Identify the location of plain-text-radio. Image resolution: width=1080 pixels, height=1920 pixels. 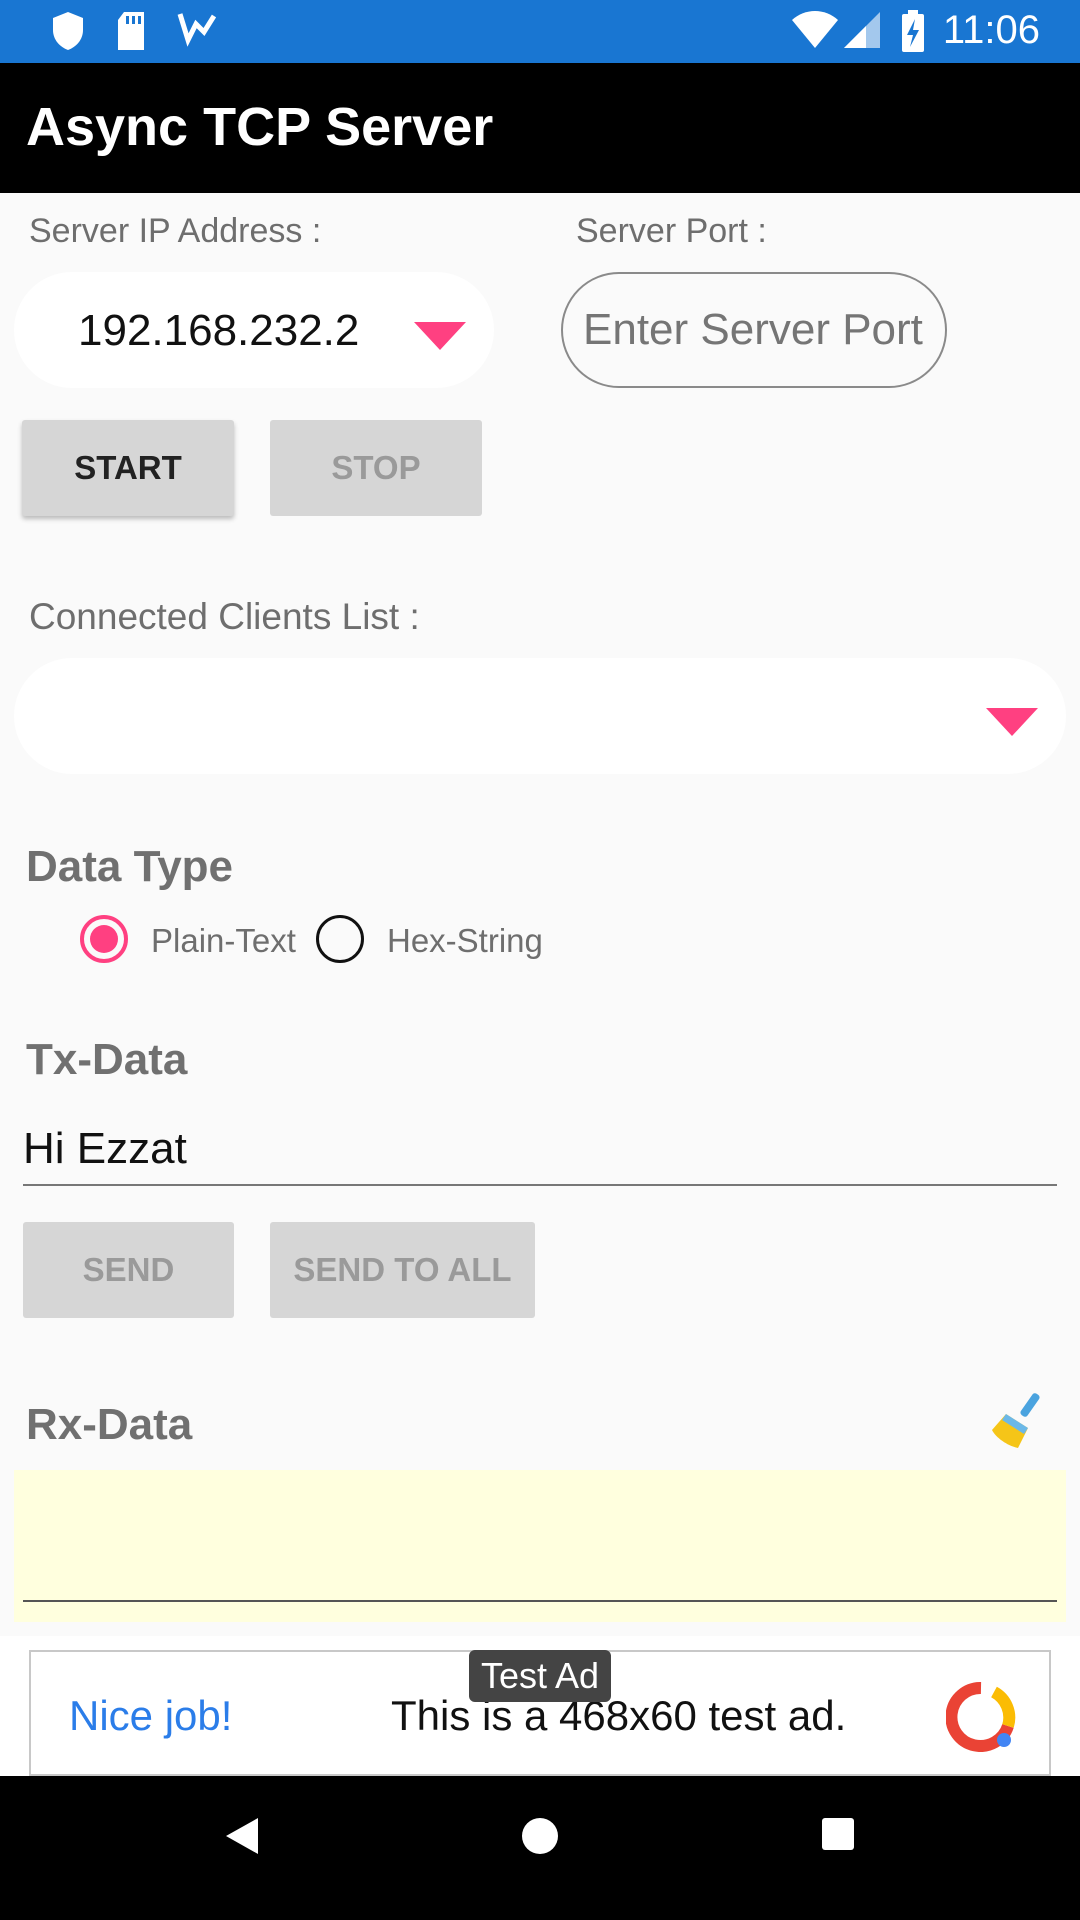
(104, 939).